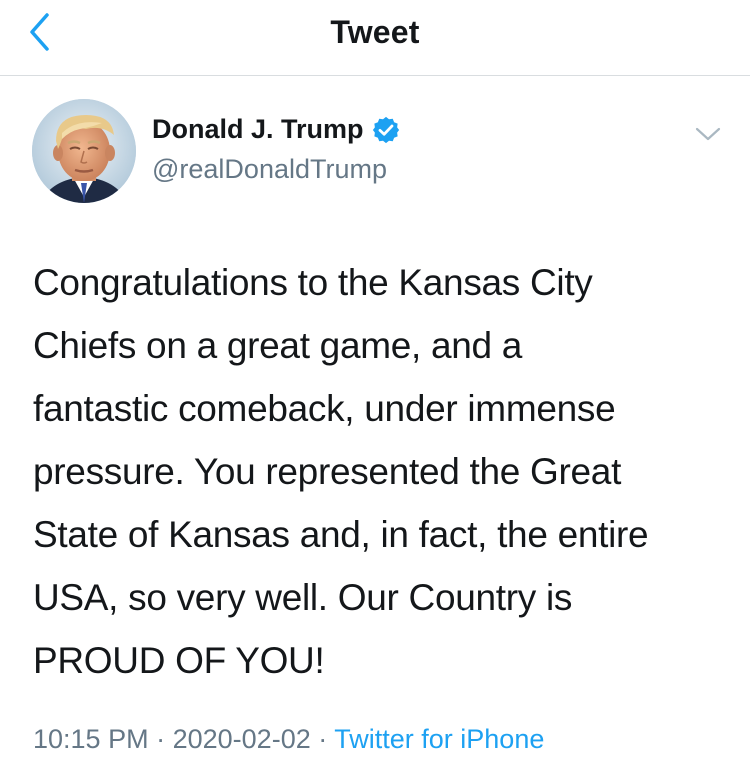  I want to click on profile-photo, so click(84, 151).